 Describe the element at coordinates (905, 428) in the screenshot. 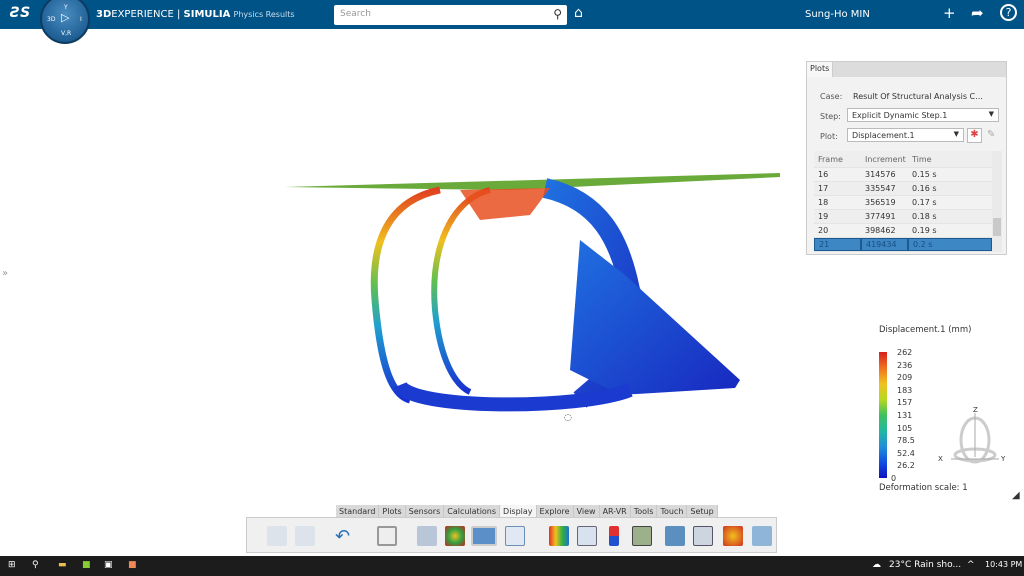

I see `legend-tick: 105` at that location.